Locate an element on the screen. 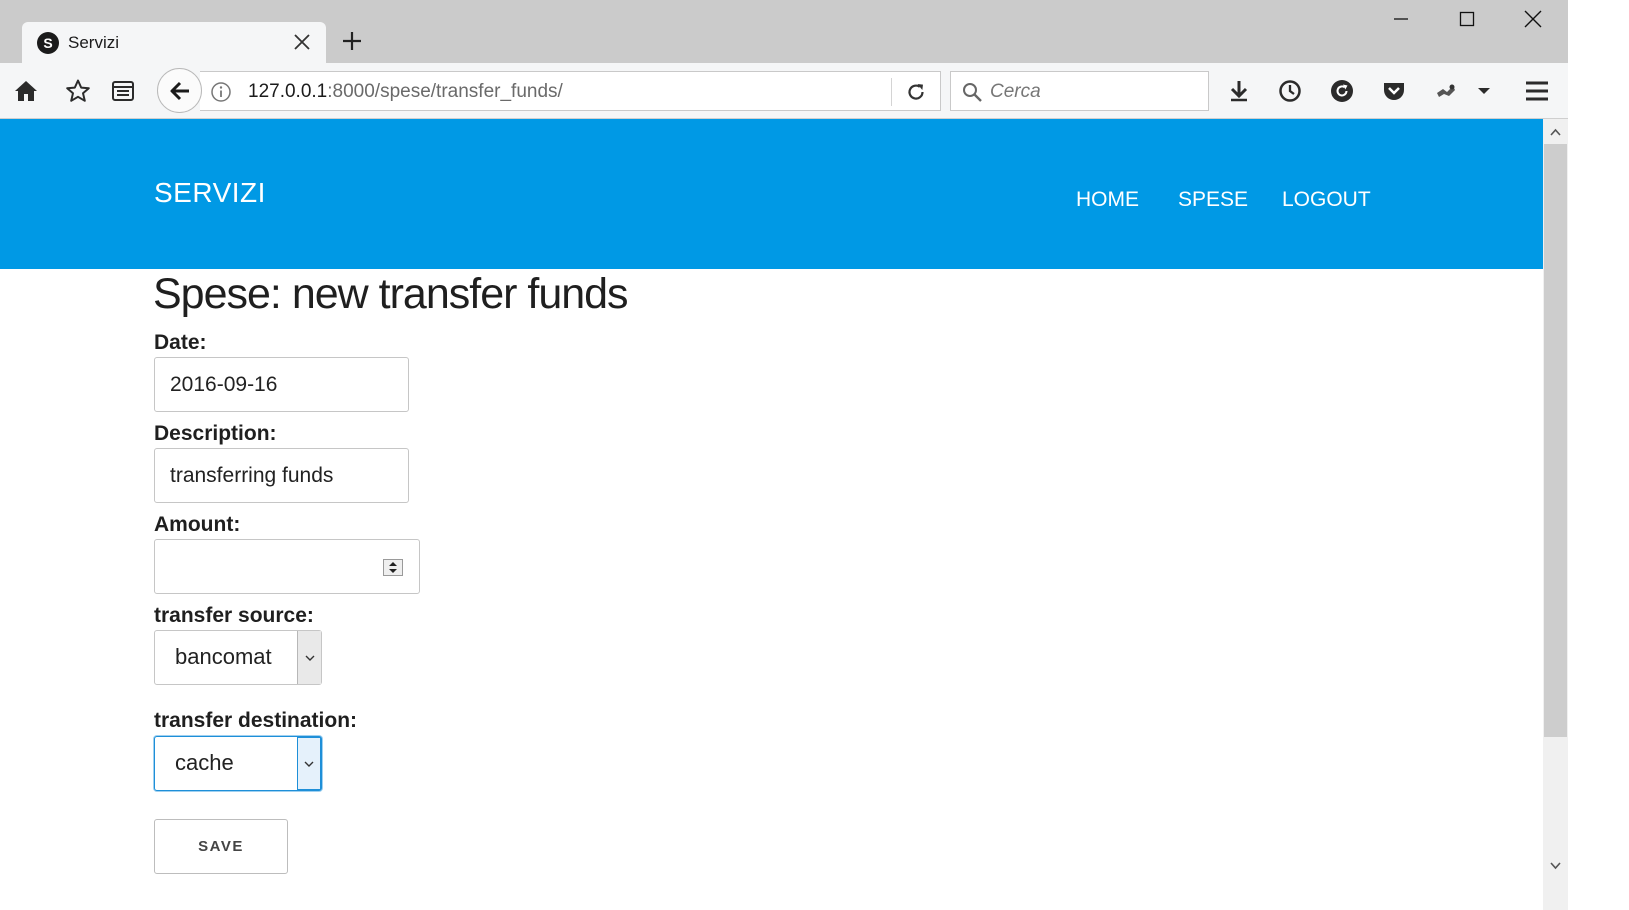 This screenshot has width=1629, height=910. extension-menu-chevron-icon is located at coordinates (1484, 91).